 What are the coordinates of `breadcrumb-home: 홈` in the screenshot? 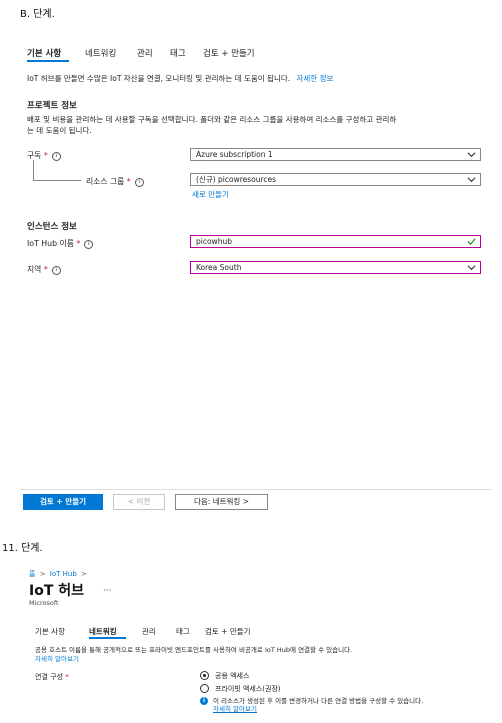 It's located at (32, 574).